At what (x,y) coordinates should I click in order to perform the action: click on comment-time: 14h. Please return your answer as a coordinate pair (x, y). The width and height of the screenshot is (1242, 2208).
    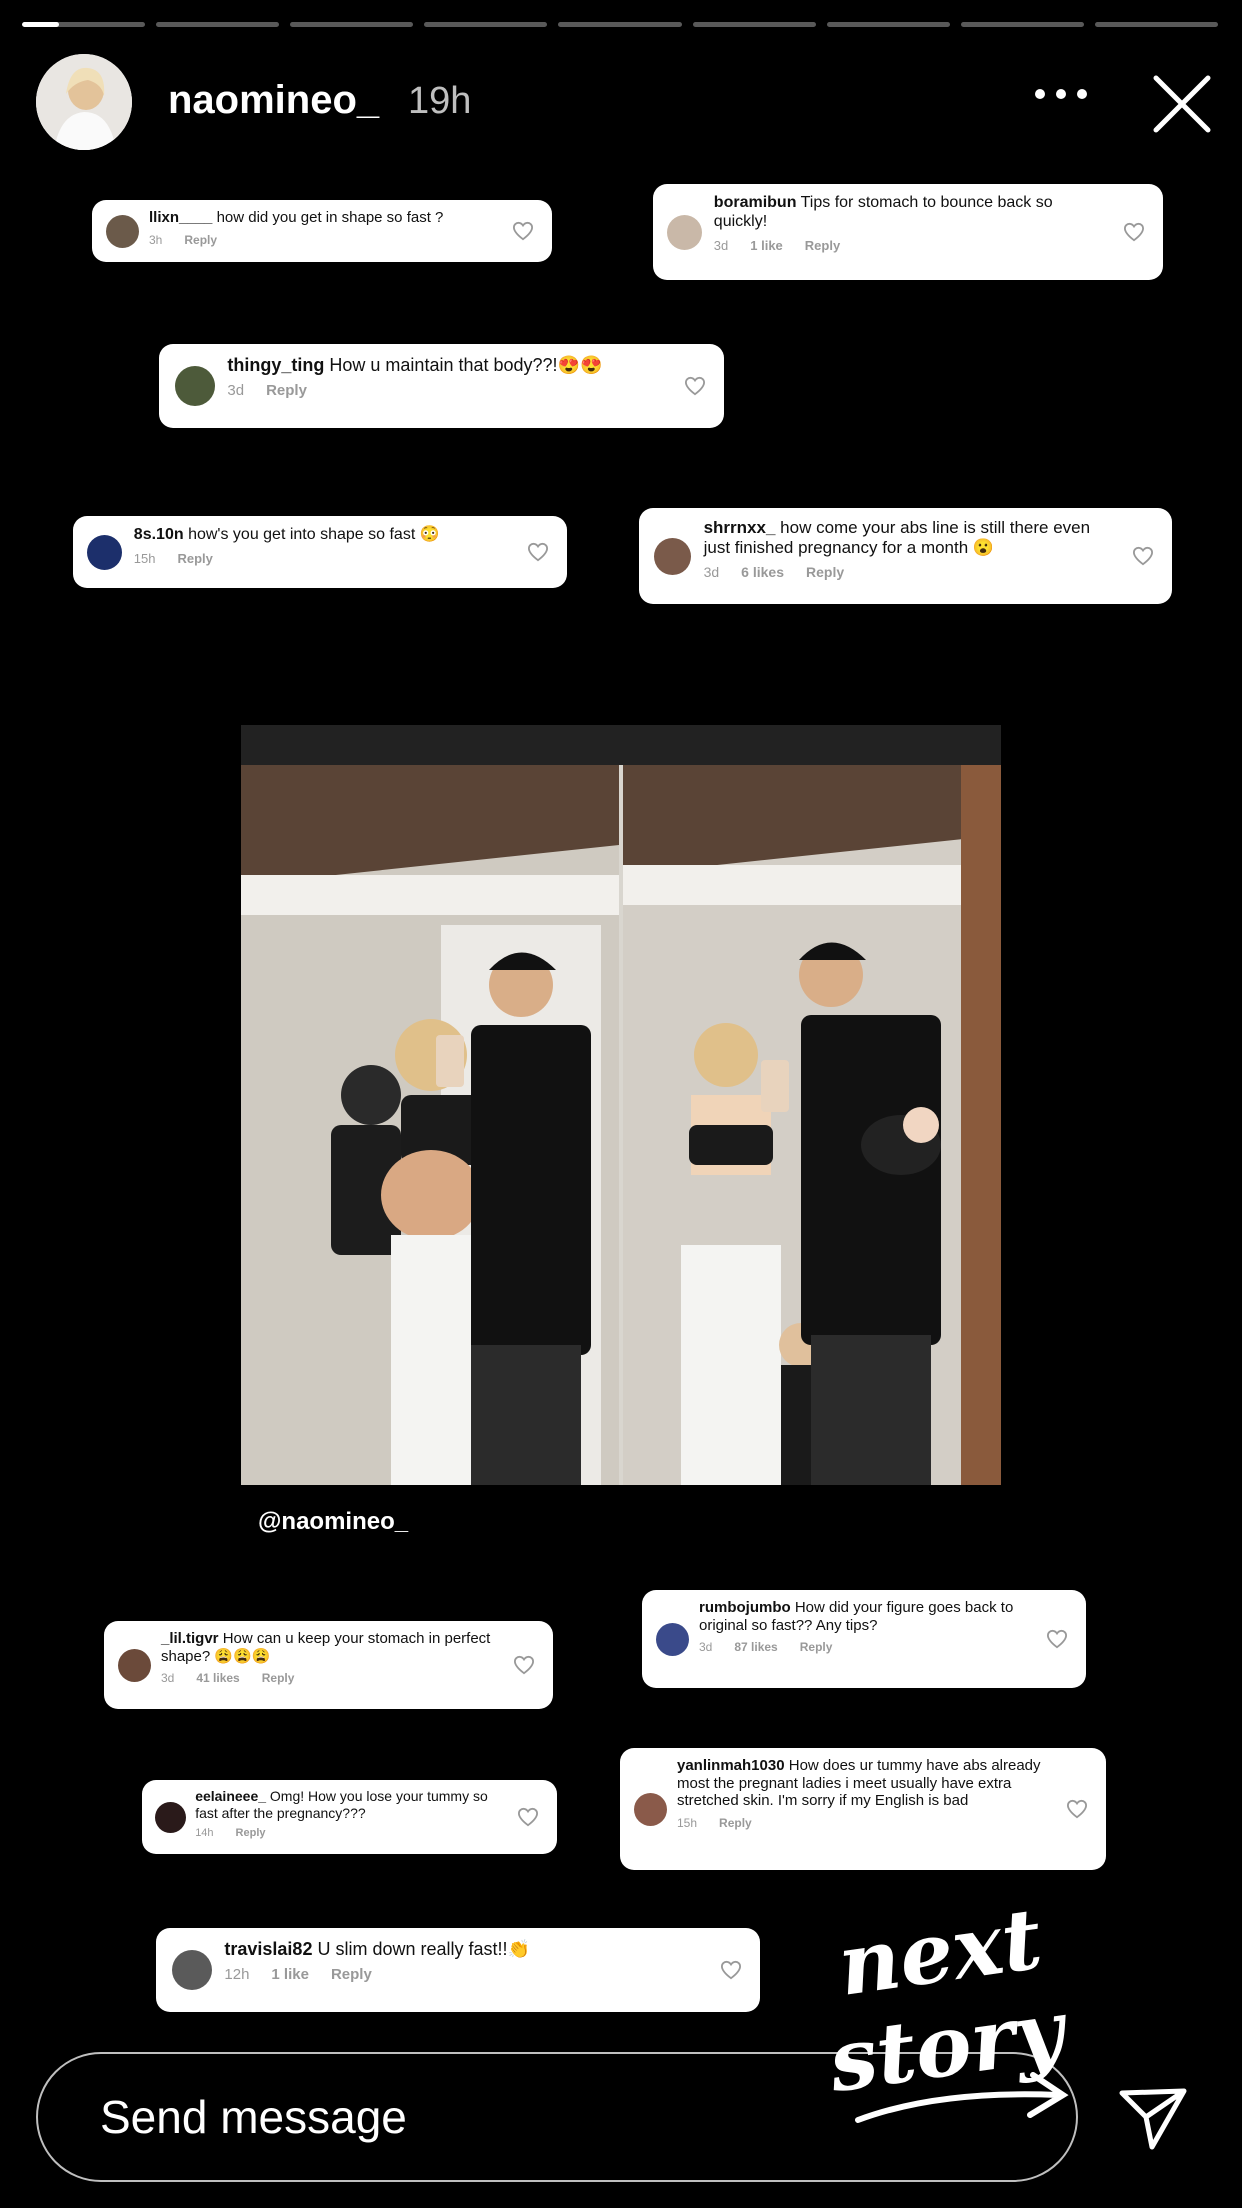
    Looking at the image, I should click on (204, 1833).